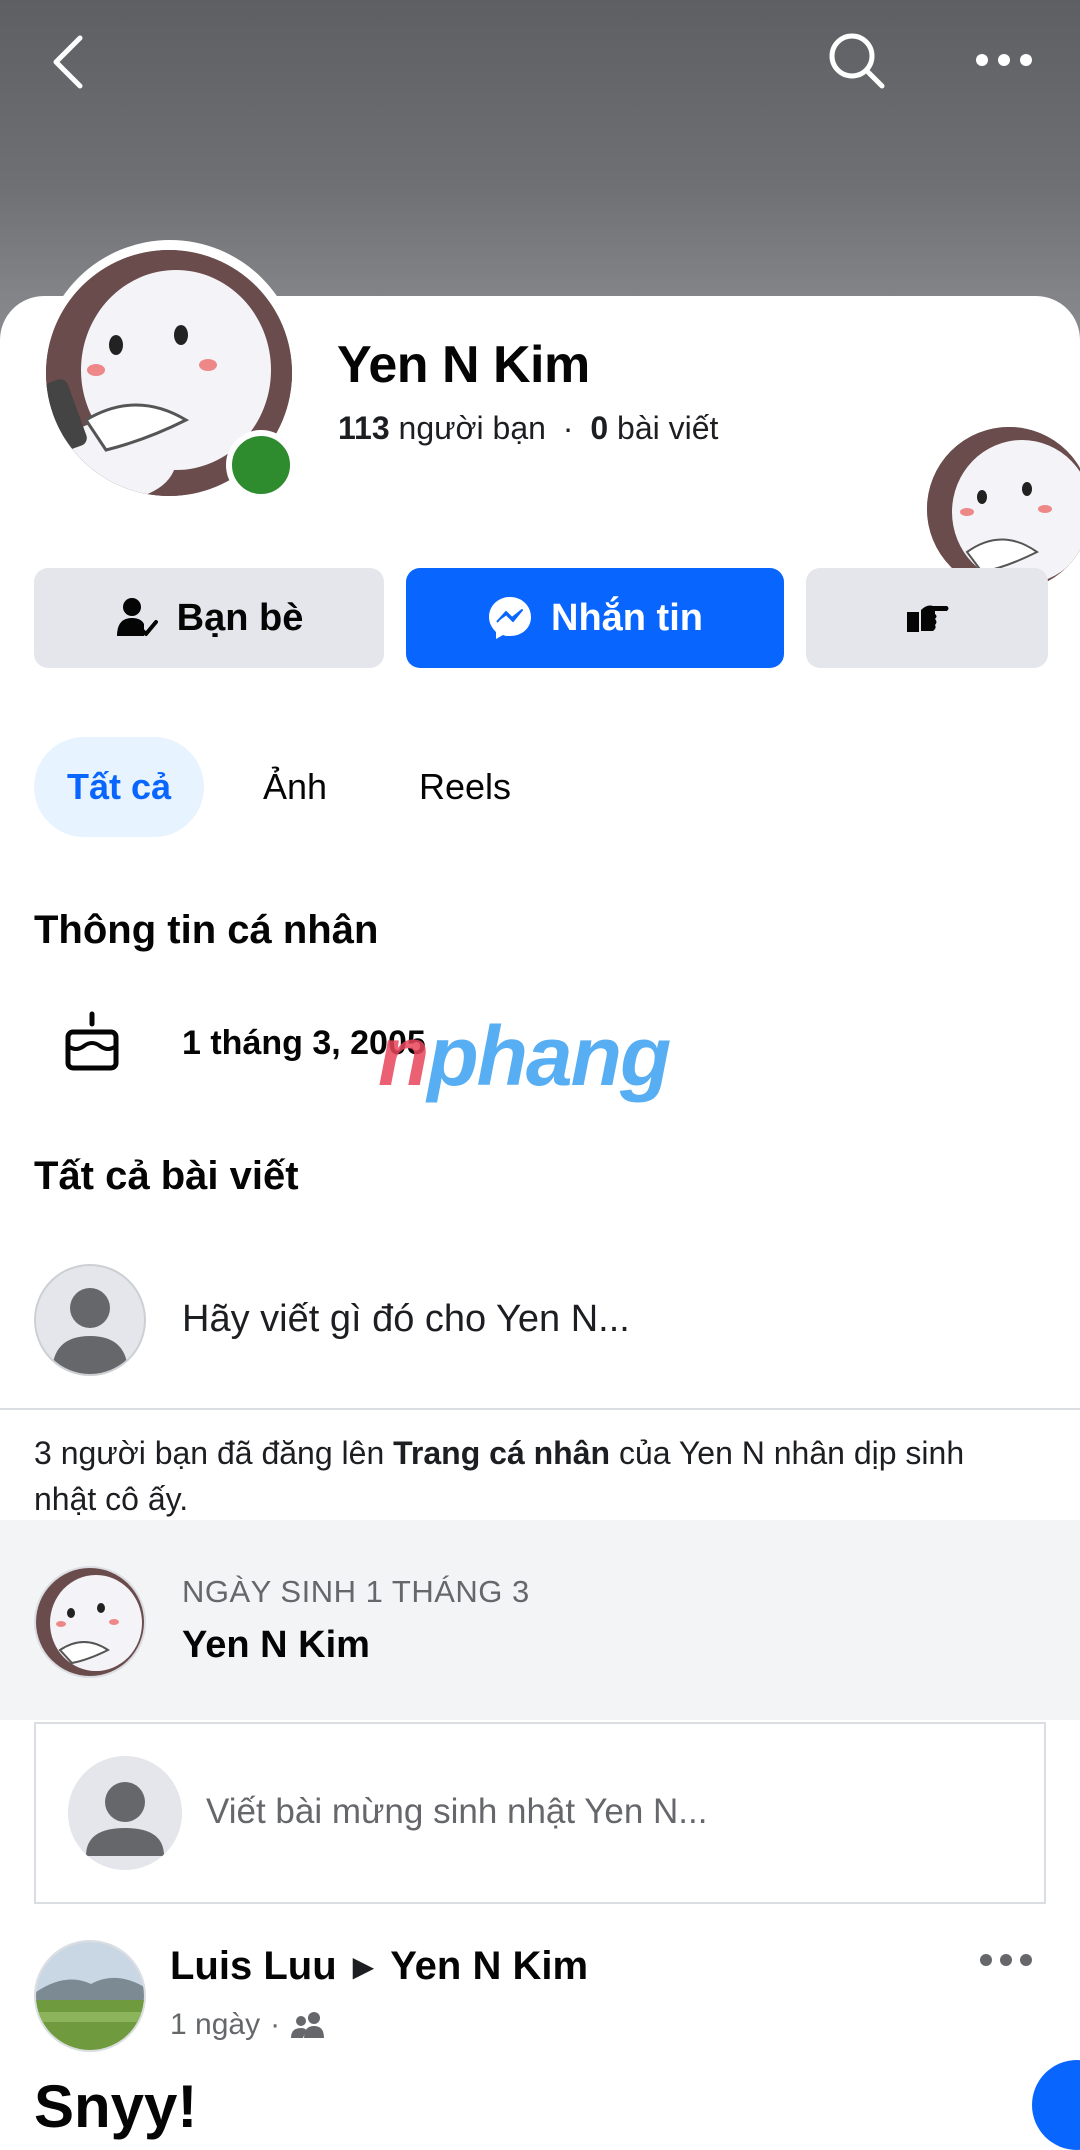  I want to click on more-actions-button, so click(927, 618).